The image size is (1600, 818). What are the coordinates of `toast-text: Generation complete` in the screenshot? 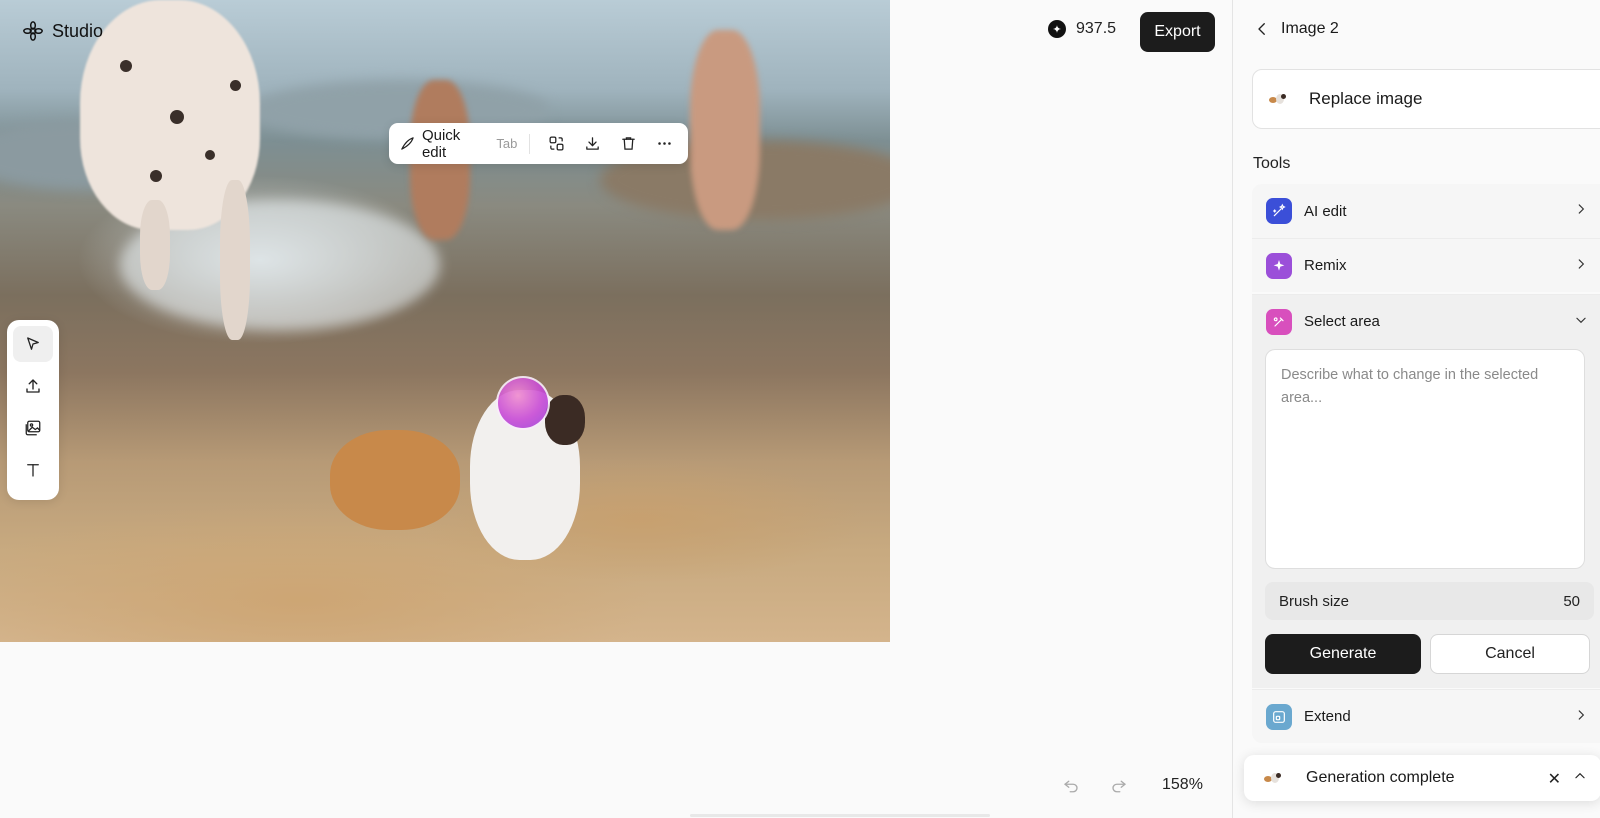 It's located at (1380, 777).